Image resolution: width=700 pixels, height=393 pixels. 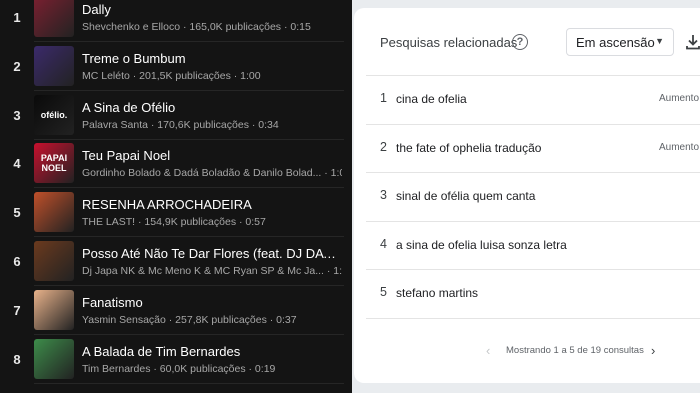 I want to click on dropdown-value: Em ascensão, so click(x=615, y=42).